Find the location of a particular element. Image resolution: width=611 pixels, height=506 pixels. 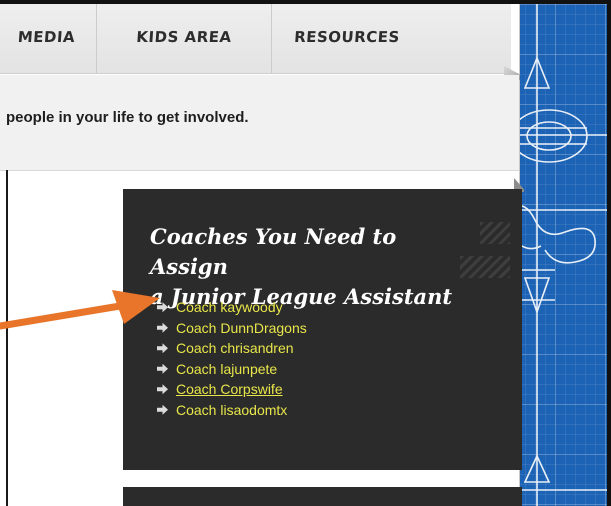

list-item: Coach lajunpete is located at coordinates (232, 369).